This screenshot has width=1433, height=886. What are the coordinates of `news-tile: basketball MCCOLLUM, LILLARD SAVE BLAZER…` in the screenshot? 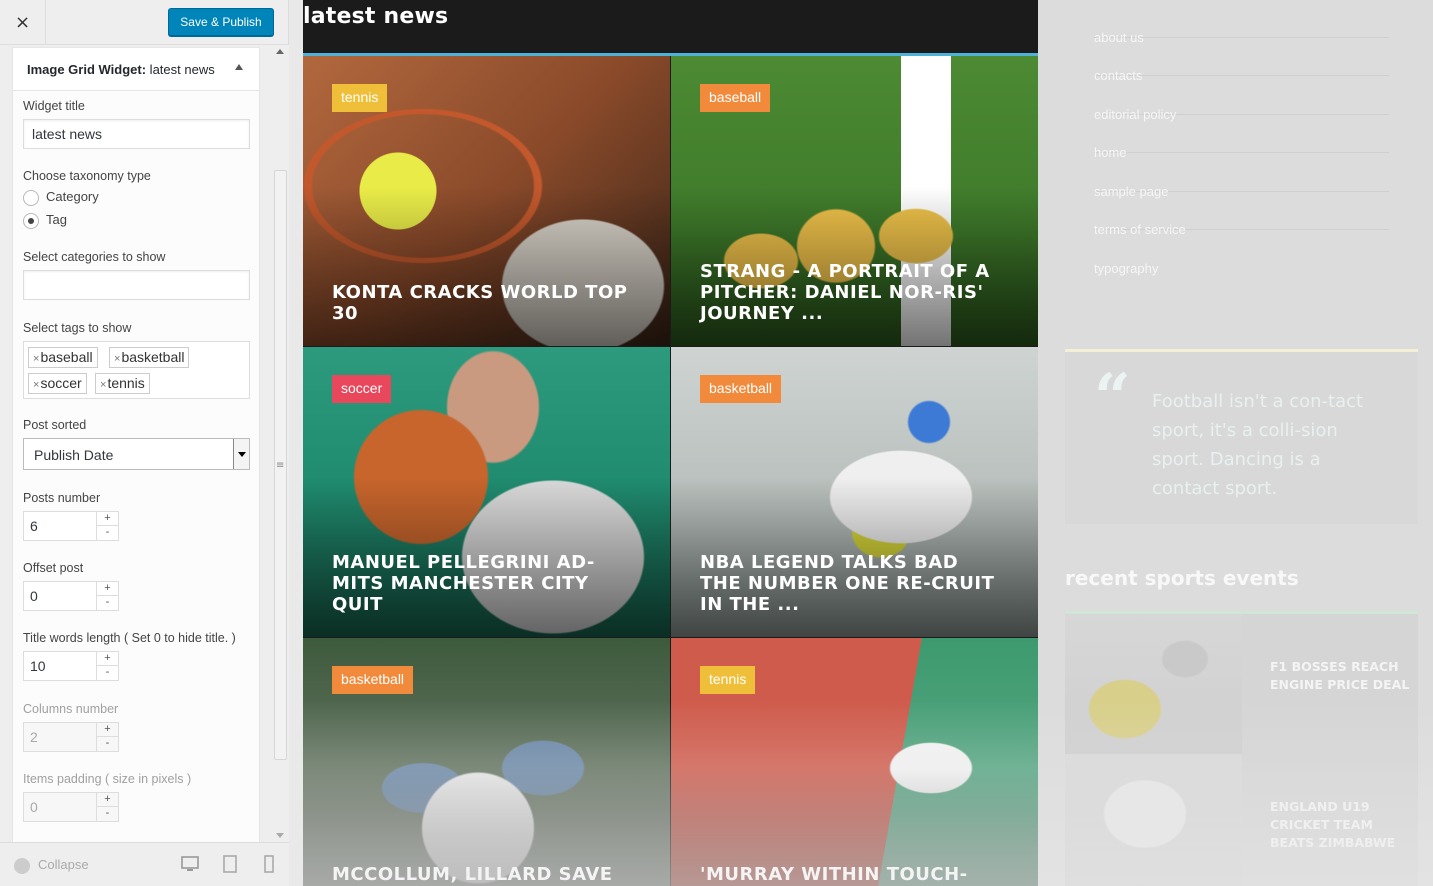 It's located at (486, 762).